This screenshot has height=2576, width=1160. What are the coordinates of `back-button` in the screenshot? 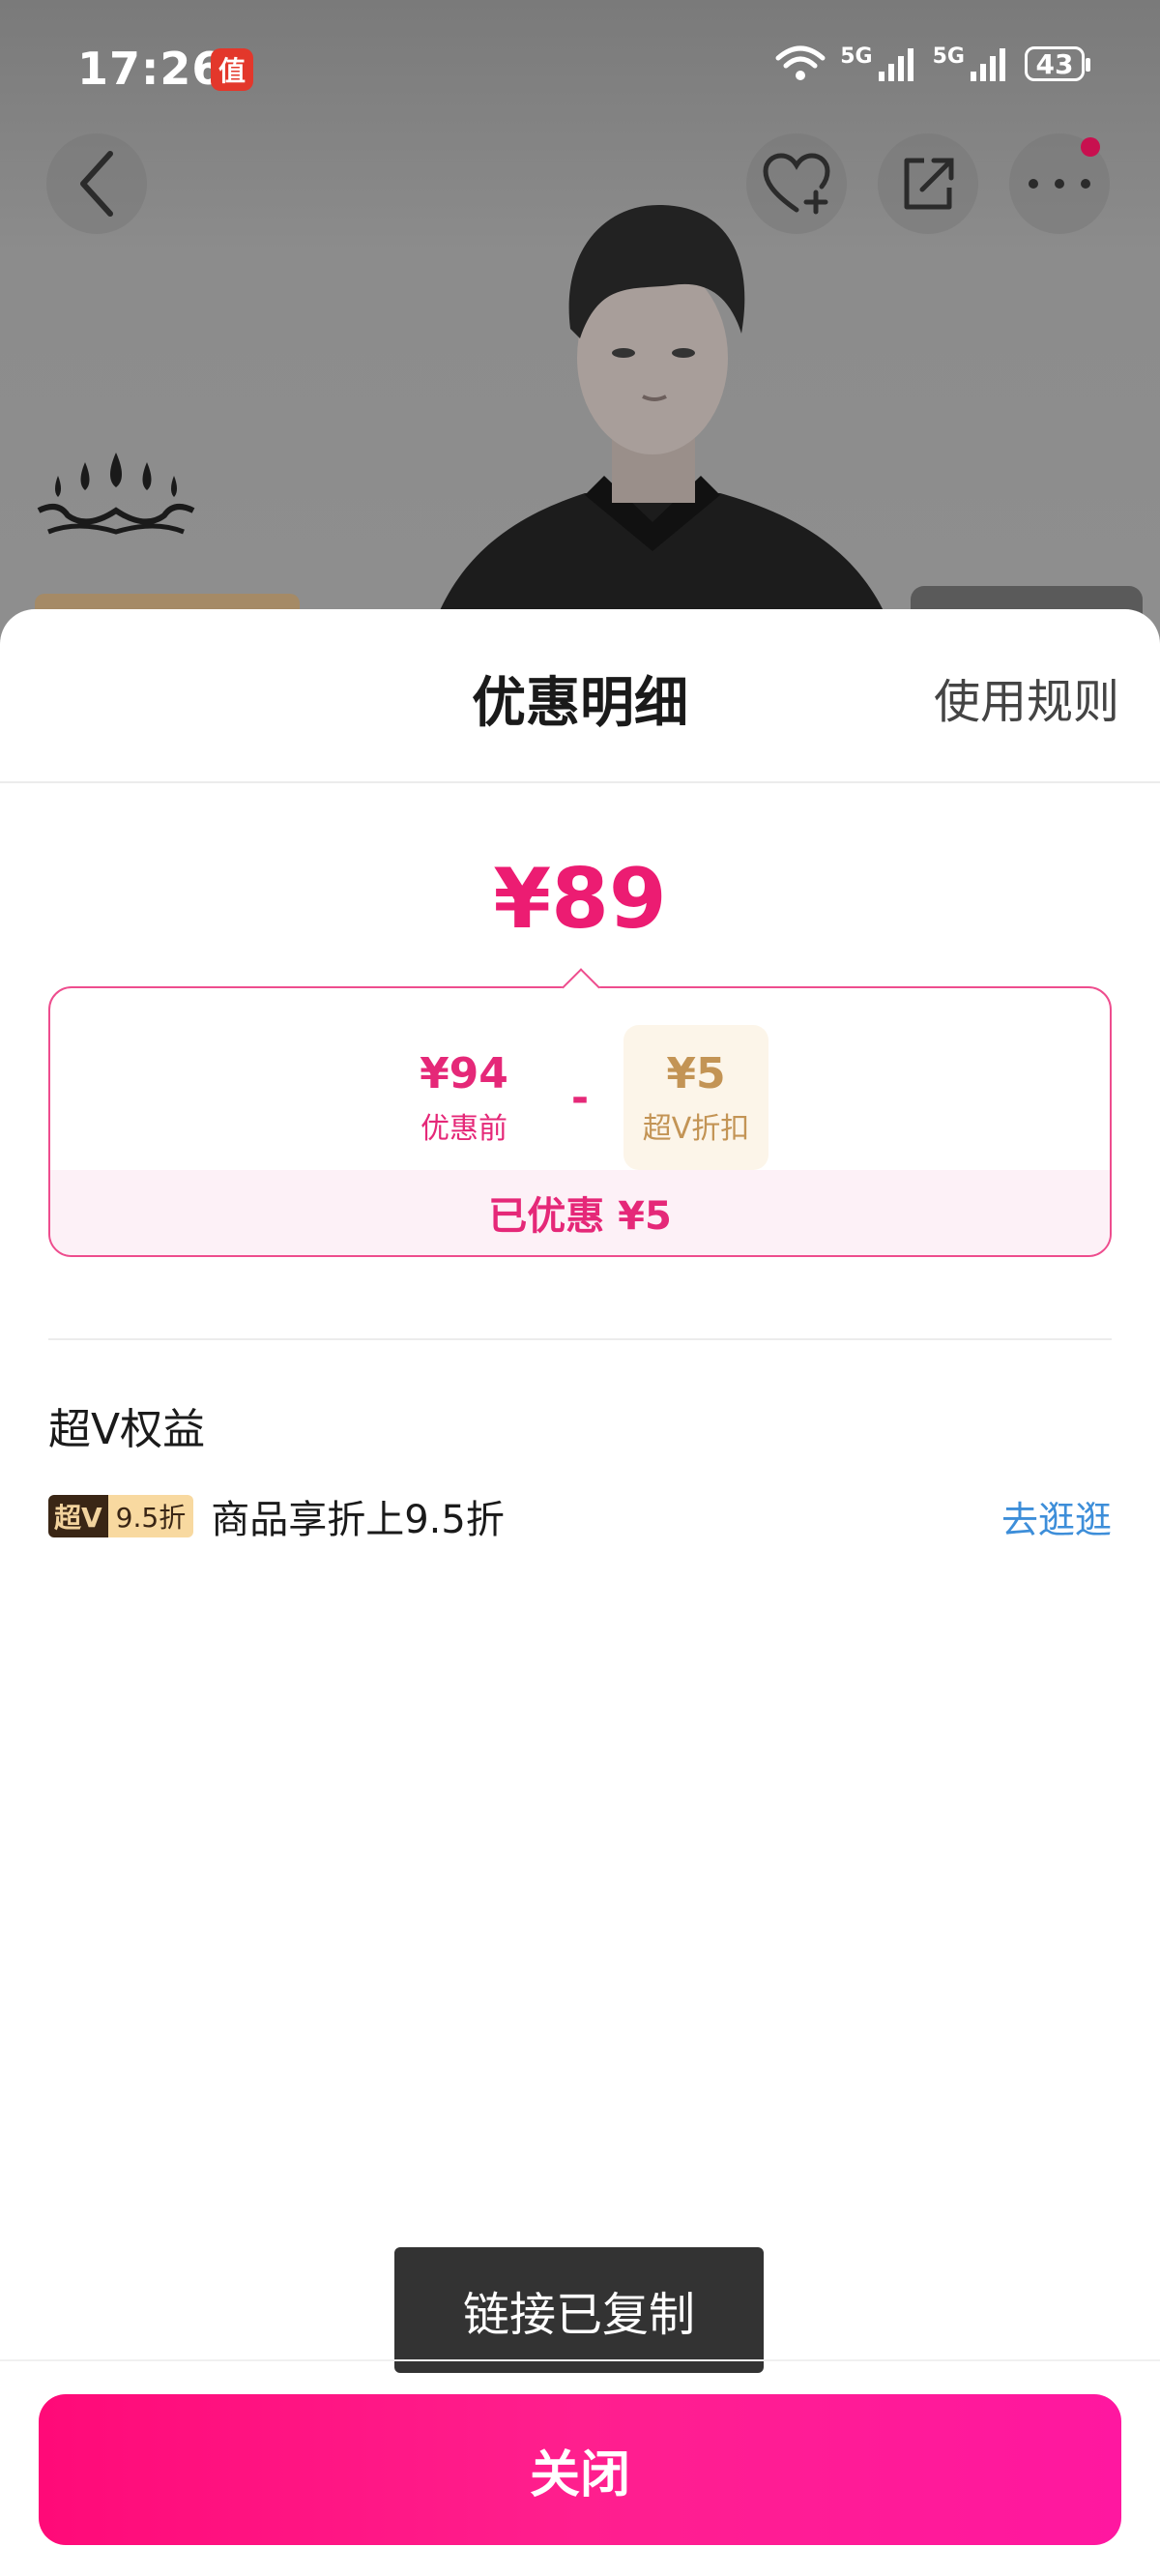 It's located at (96, 183).